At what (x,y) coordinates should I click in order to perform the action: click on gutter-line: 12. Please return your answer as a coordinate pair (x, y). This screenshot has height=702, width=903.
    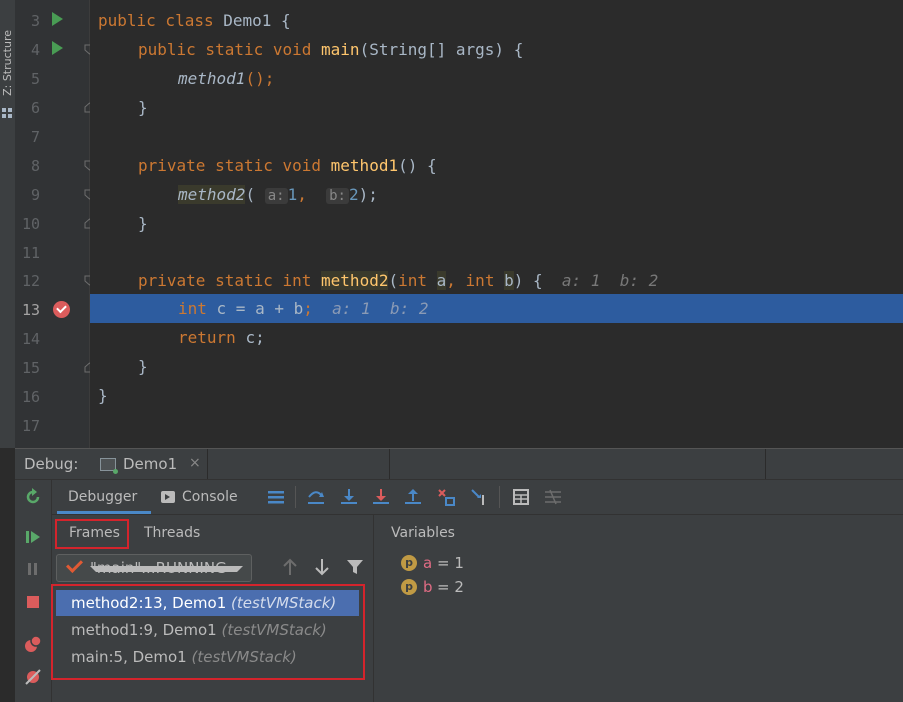
    Looking at the image, I should click on (55, 280).